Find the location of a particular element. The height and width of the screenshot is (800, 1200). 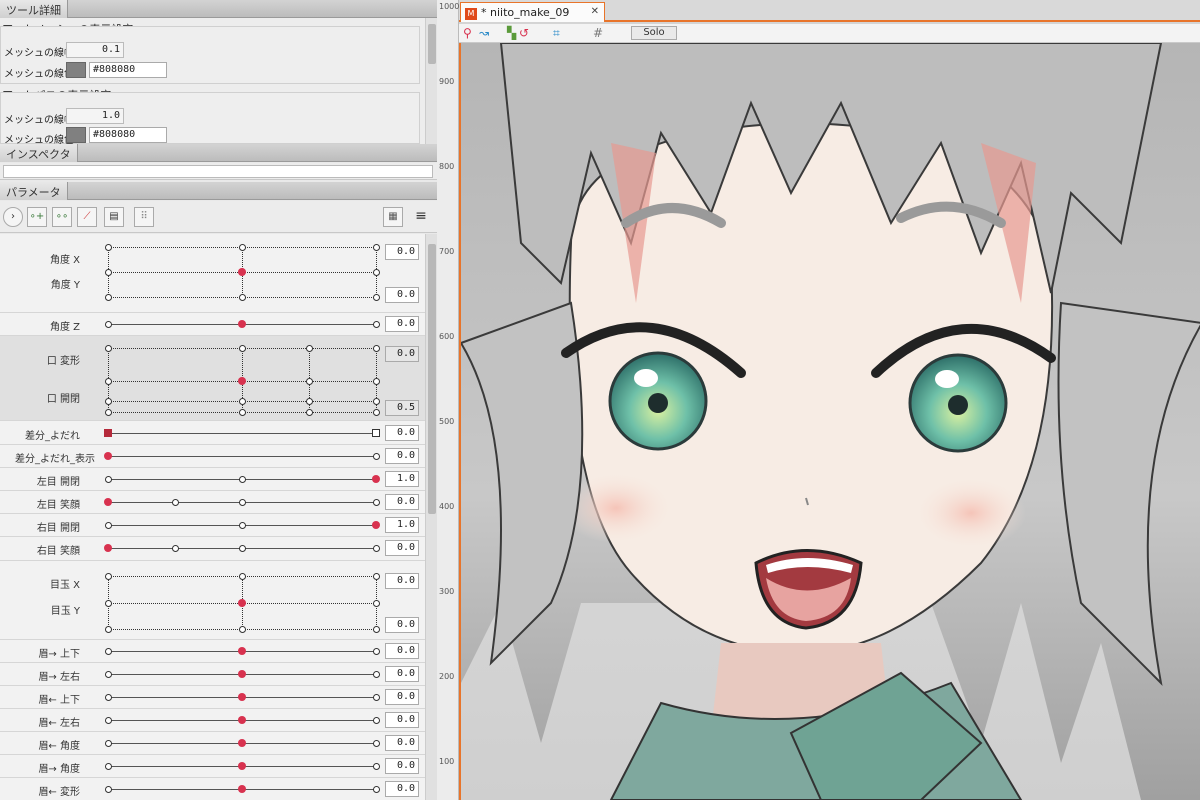

param-settings-icon: ▦ is located at coordinates (393, 217).